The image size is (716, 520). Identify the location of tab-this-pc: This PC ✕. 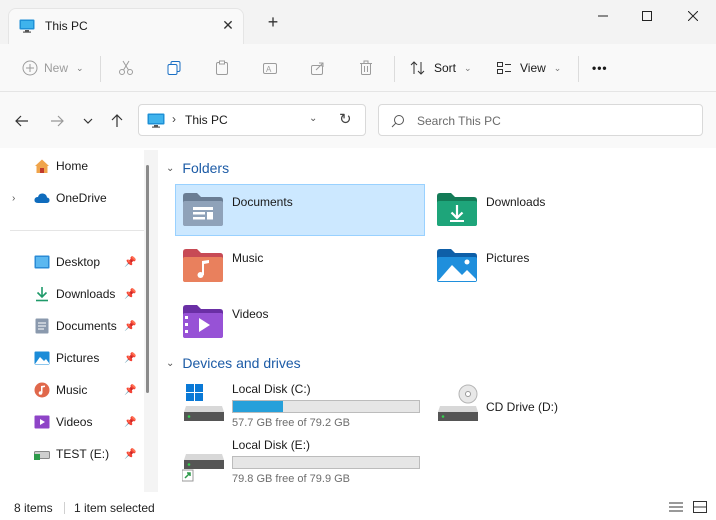
(126, 26).